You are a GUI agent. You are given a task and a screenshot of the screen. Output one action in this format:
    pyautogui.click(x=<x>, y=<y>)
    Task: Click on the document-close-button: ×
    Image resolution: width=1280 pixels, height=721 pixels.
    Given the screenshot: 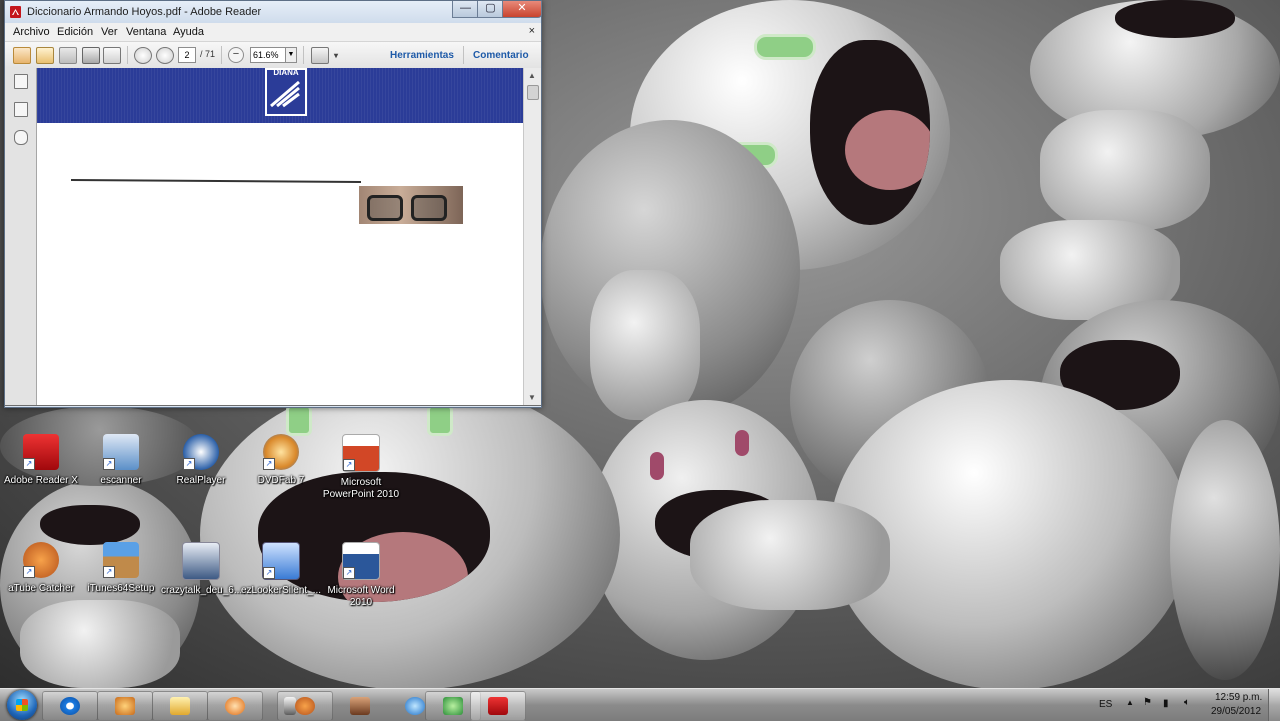 What is the action you would take?
    pyautogui.click(x=532, y=31)
    